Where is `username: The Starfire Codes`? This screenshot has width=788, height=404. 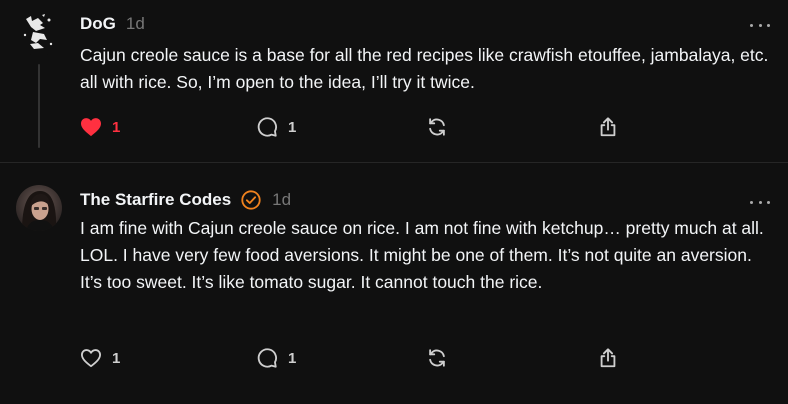 username: The Starfire Codes is located at coordinates (155, 200).